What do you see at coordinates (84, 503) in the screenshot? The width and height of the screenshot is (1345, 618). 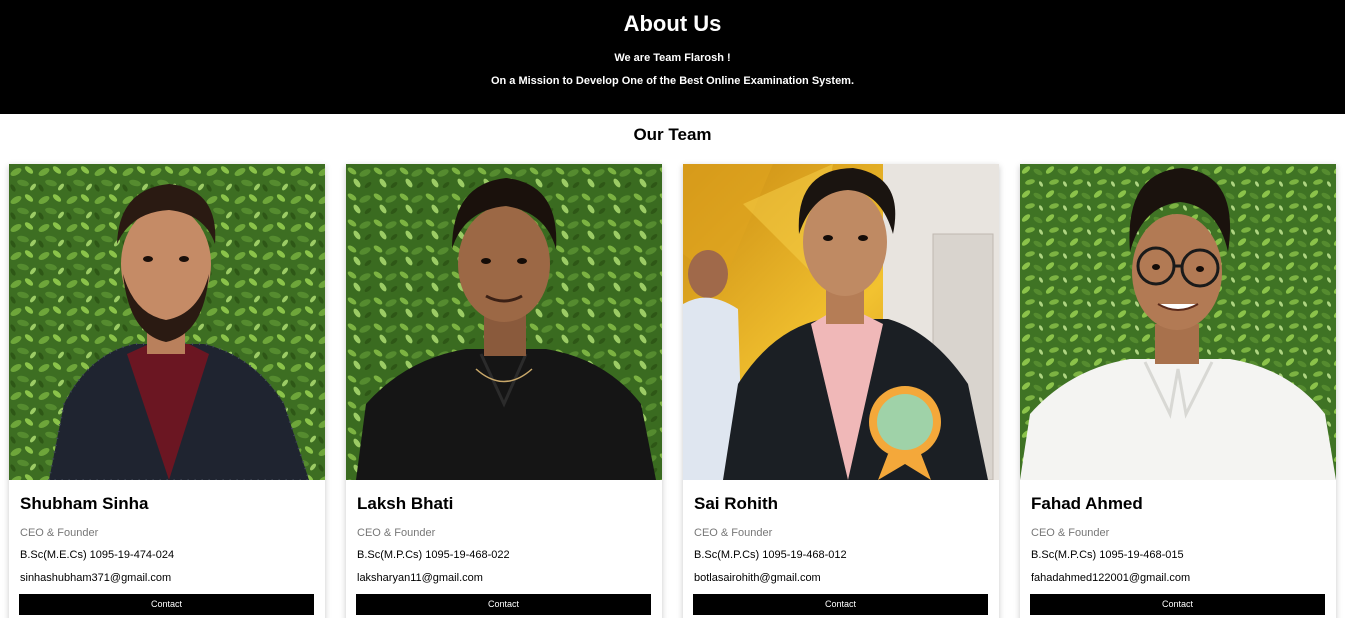 I see `member-name: Shubham Sinha` at bounding box center [84, 503].